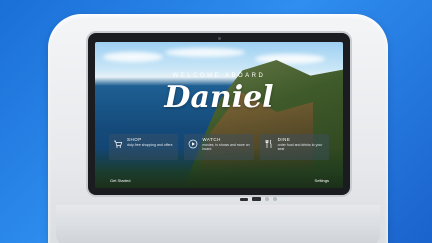 This screenshot has height=243, width=432. Describe the element at coordinates (219, 38) in the screenshot. I see `camera-icon` at that location.